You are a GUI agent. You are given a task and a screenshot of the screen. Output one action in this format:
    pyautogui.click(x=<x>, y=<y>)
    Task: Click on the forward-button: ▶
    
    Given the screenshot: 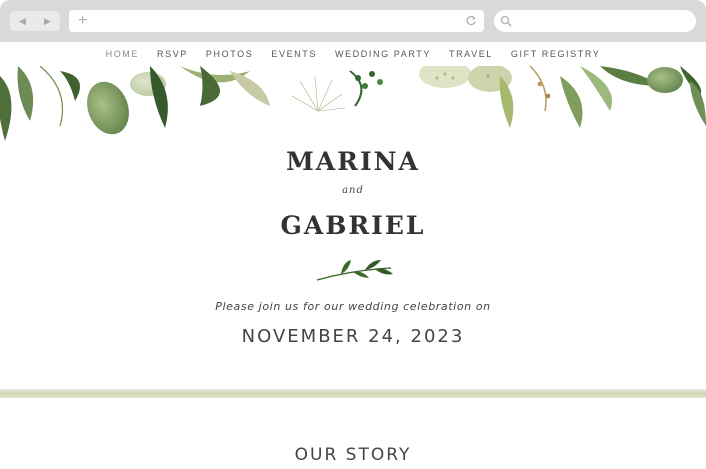 What is the action you would take?
    pyautogui.click(x=47, y=21)
    